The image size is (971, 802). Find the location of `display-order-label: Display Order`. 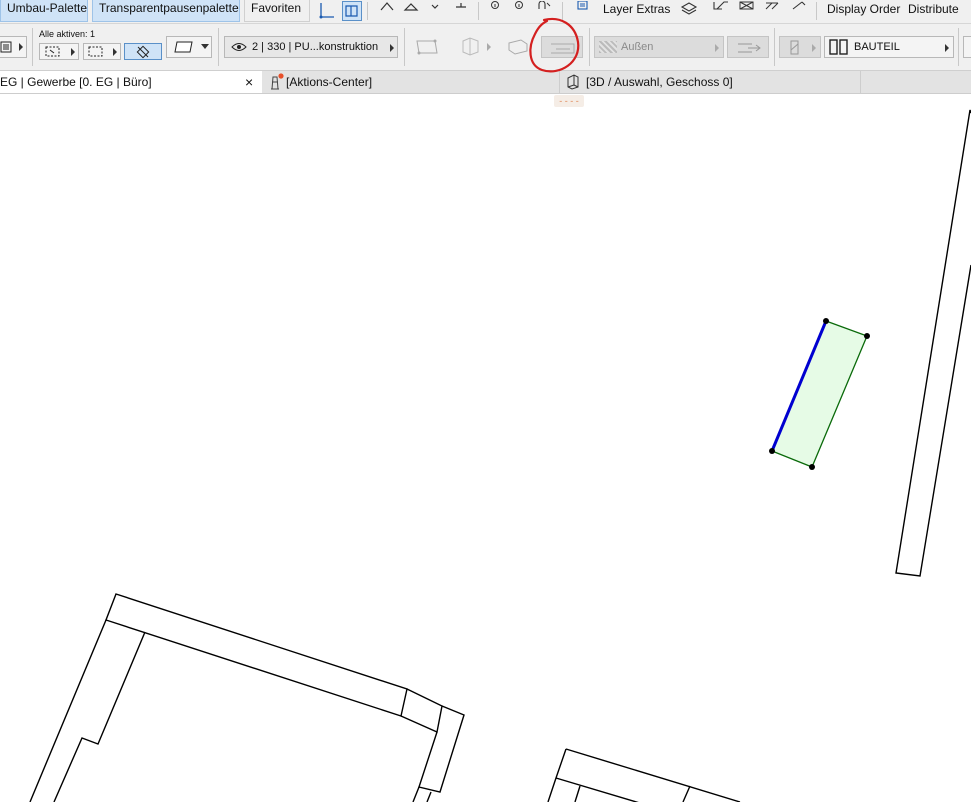

display-order-label: Display Order is located at coordinates (863, 9).